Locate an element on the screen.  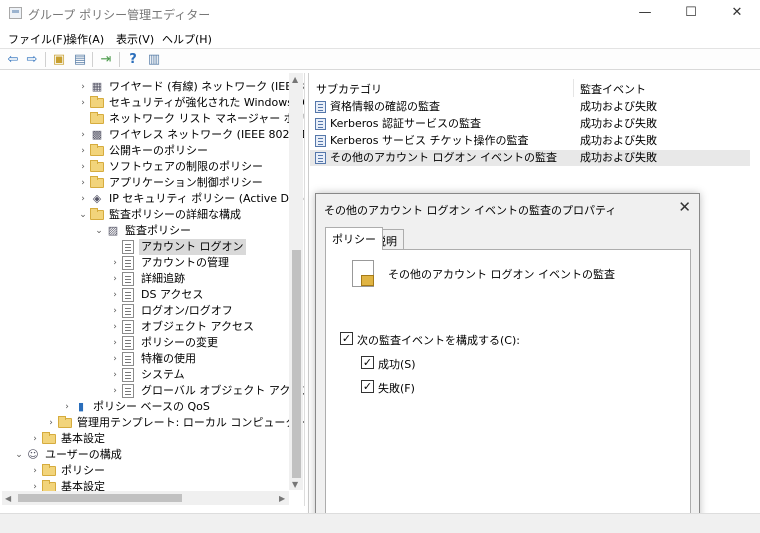
tree-item: › ソフトウェアの制限のポリシー is located at coordinates (153, 167).